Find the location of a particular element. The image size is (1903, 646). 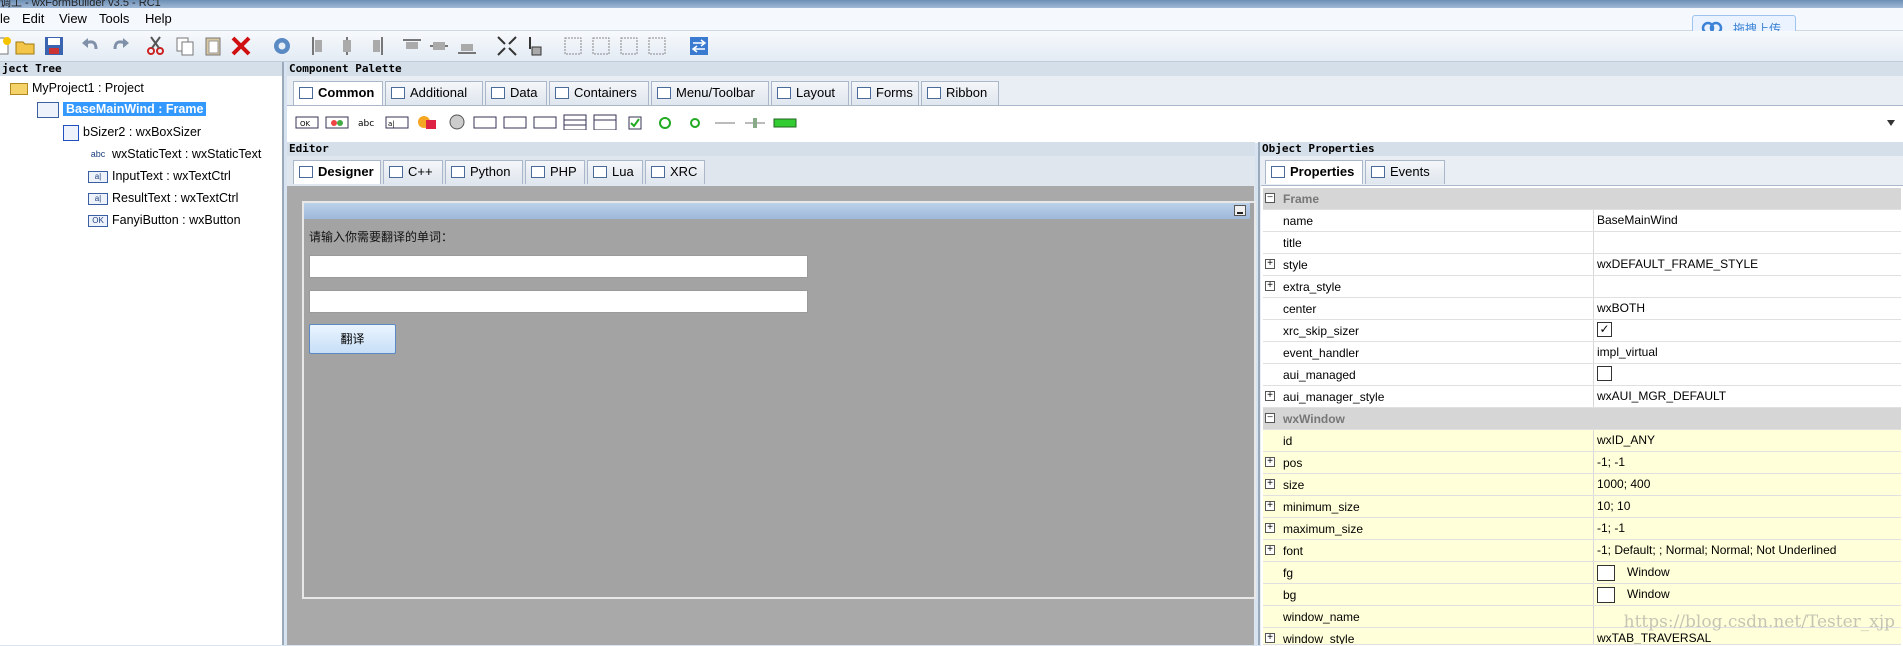

align-left-icon is located at coordinates (320, 46).